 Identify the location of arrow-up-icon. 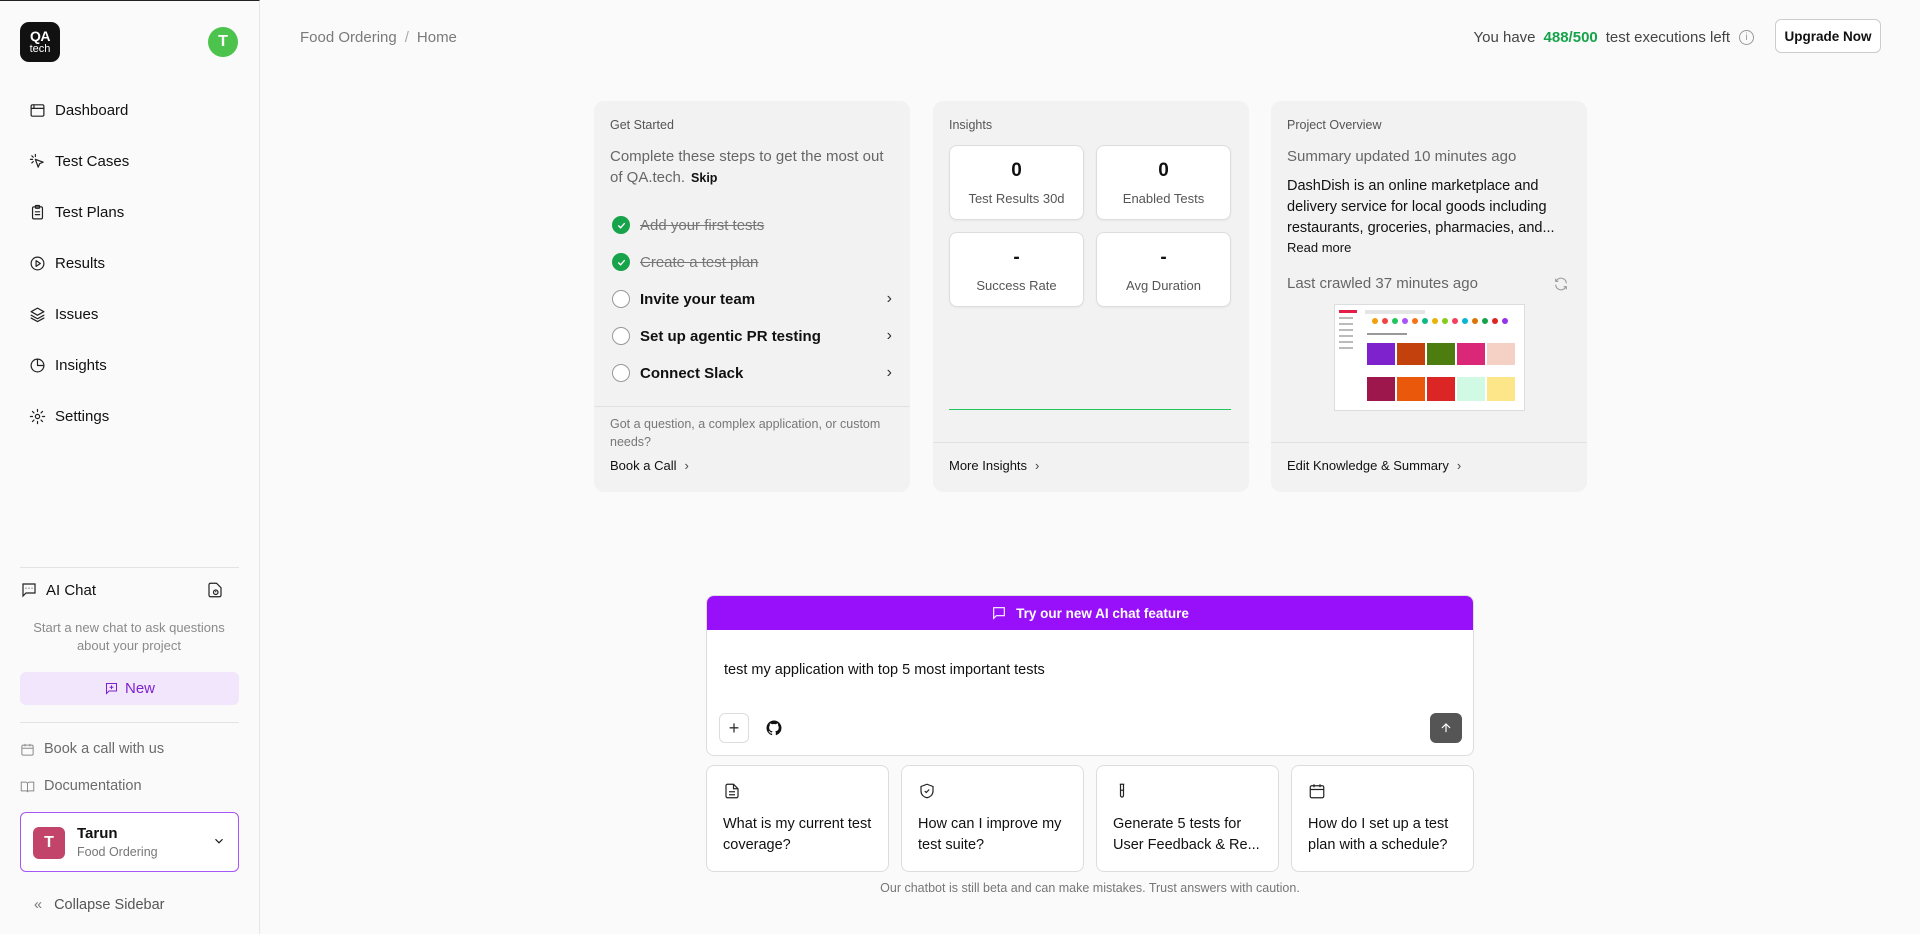
(1446, 728).